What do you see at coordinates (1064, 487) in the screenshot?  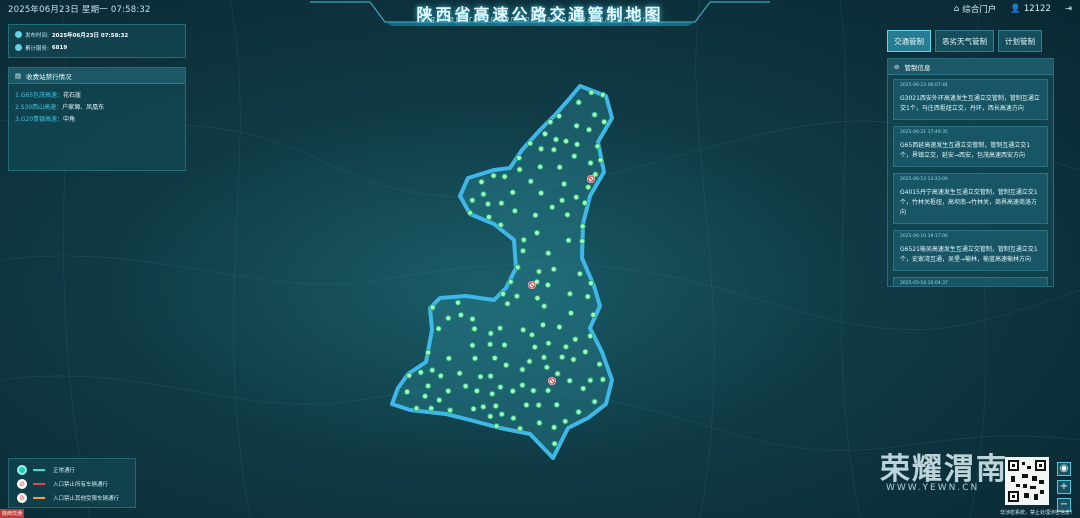 I see `zoom-in-button: +` at bounding box center [1064, 487].